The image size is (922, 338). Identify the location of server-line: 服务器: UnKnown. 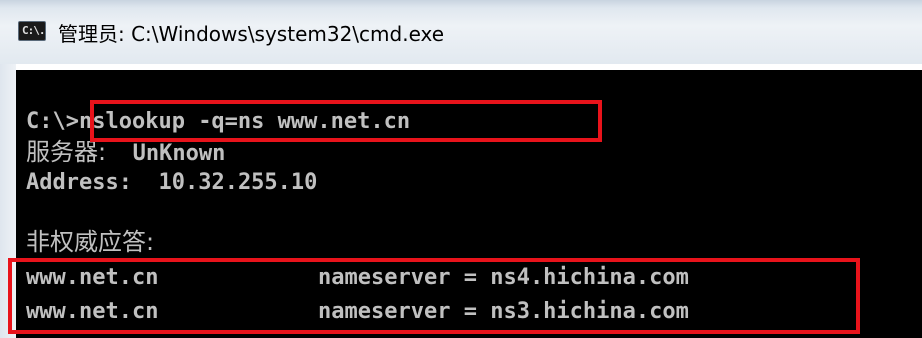
(125, 153).